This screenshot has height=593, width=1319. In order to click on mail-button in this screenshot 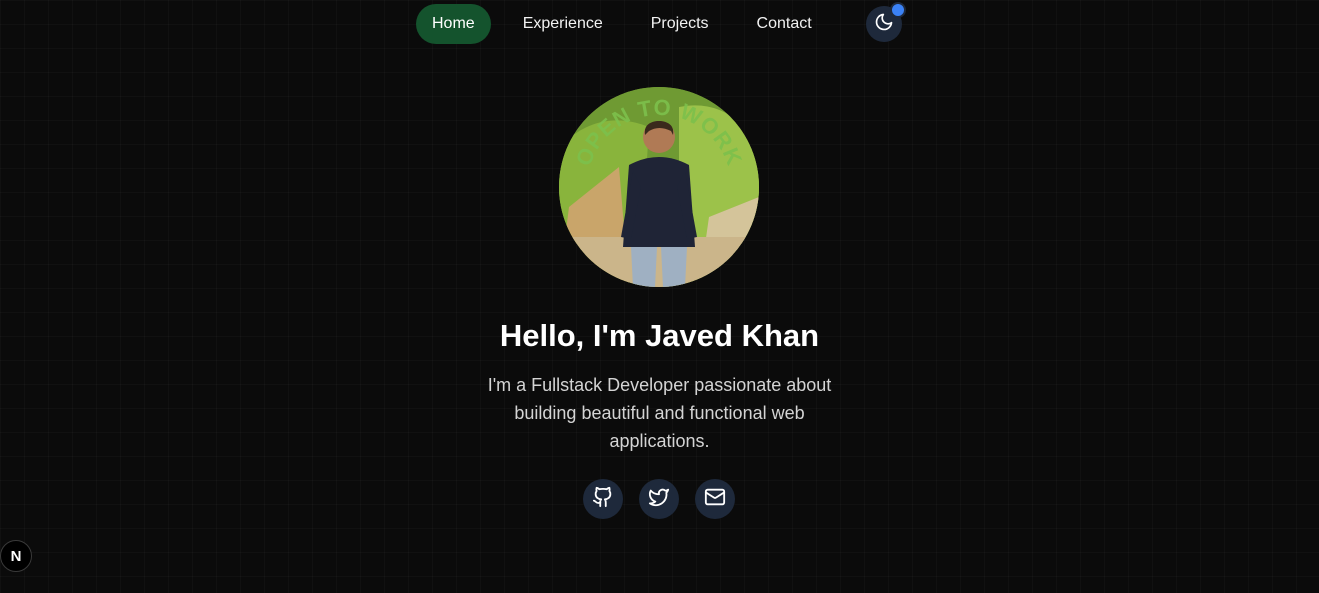, I will do `click(715, 499)`.